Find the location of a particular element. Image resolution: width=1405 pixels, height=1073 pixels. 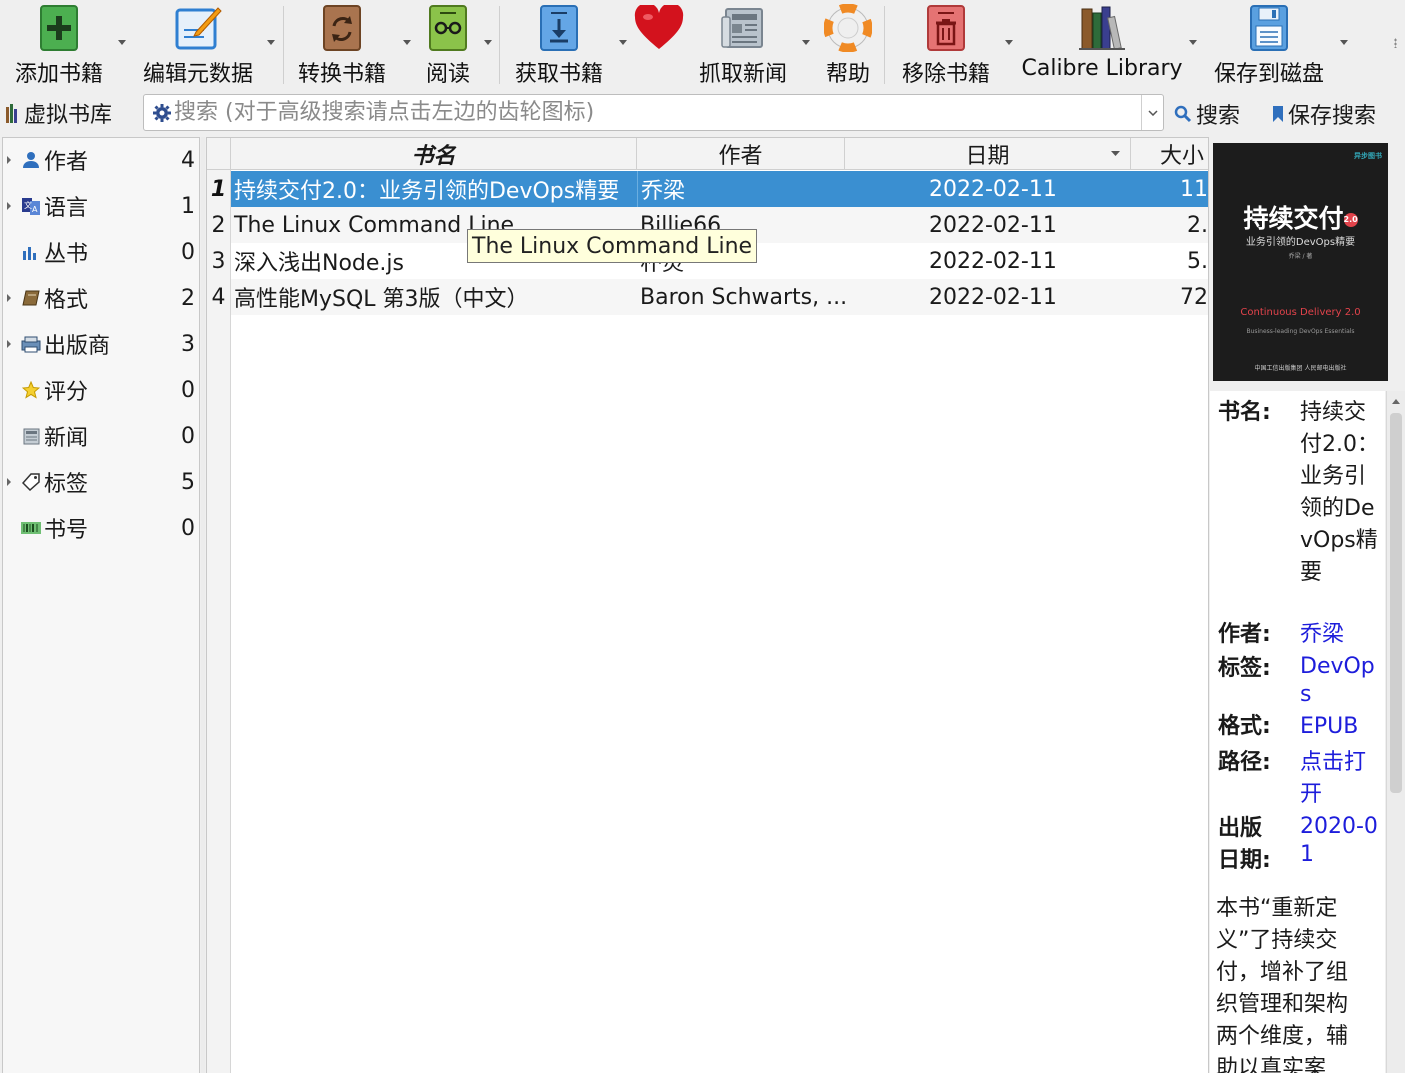

path-label: 路径: is located at coordinates (1244, 762).